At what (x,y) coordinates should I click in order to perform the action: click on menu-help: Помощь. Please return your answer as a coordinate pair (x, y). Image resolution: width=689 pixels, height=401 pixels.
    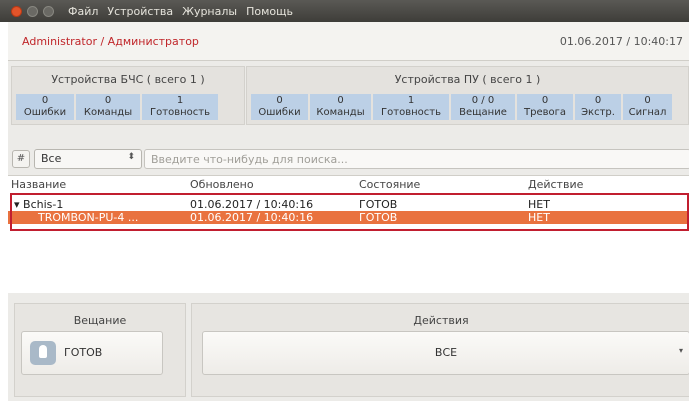
    Looking at the image, I should click on (269, 11).